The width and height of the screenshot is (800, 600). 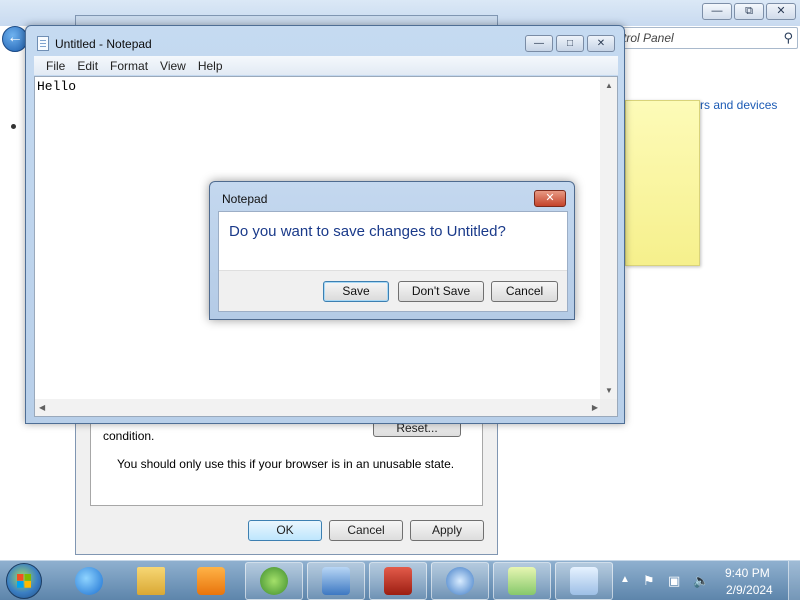 What do you see at coordinates (747, 573) in the screenshot?
I see `clock-time: 9:40 PM` at bounding box center [747, 573].